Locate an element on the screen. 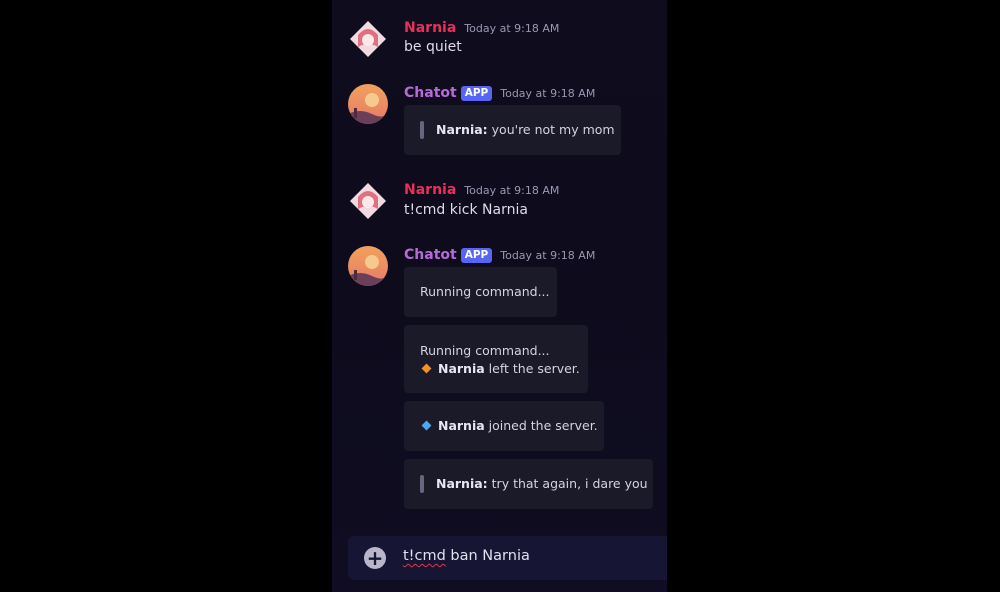  message-input: t!cmd ban Narnia is located at coordinates (466, 556).